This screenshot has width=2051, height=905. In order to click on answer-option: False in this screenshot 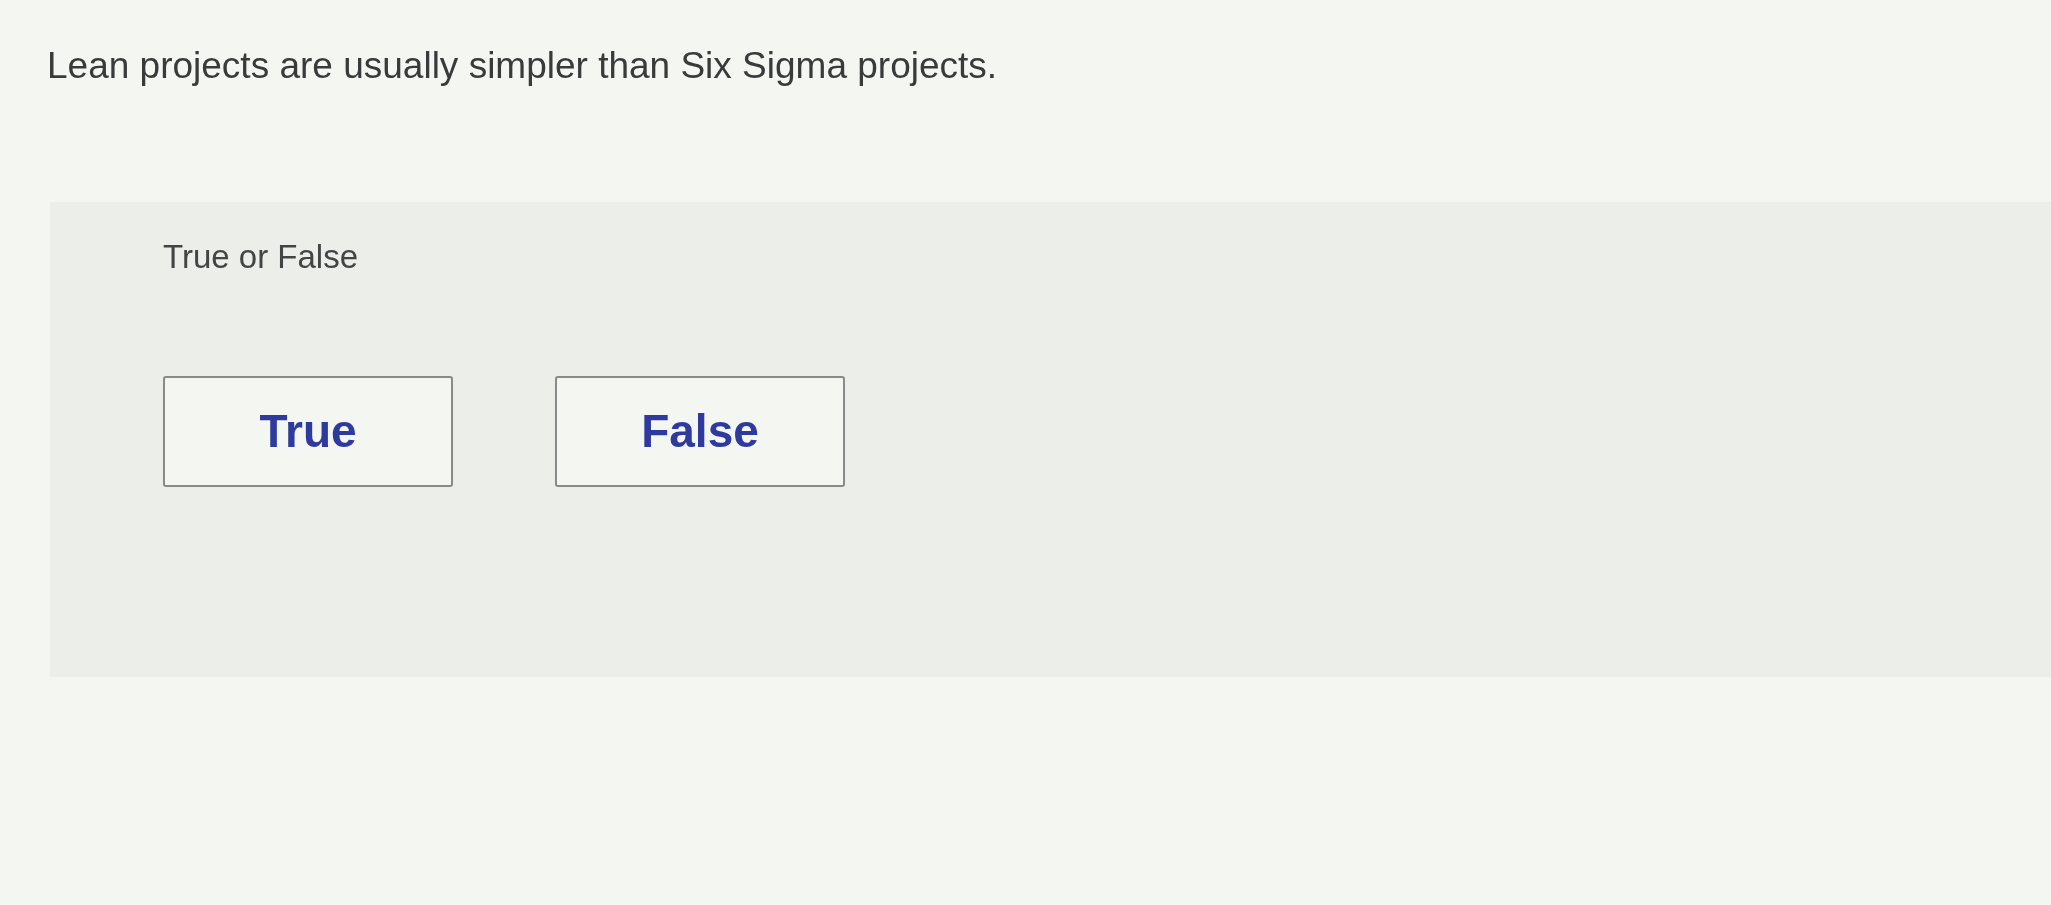, I will do `click(700, 431)`.